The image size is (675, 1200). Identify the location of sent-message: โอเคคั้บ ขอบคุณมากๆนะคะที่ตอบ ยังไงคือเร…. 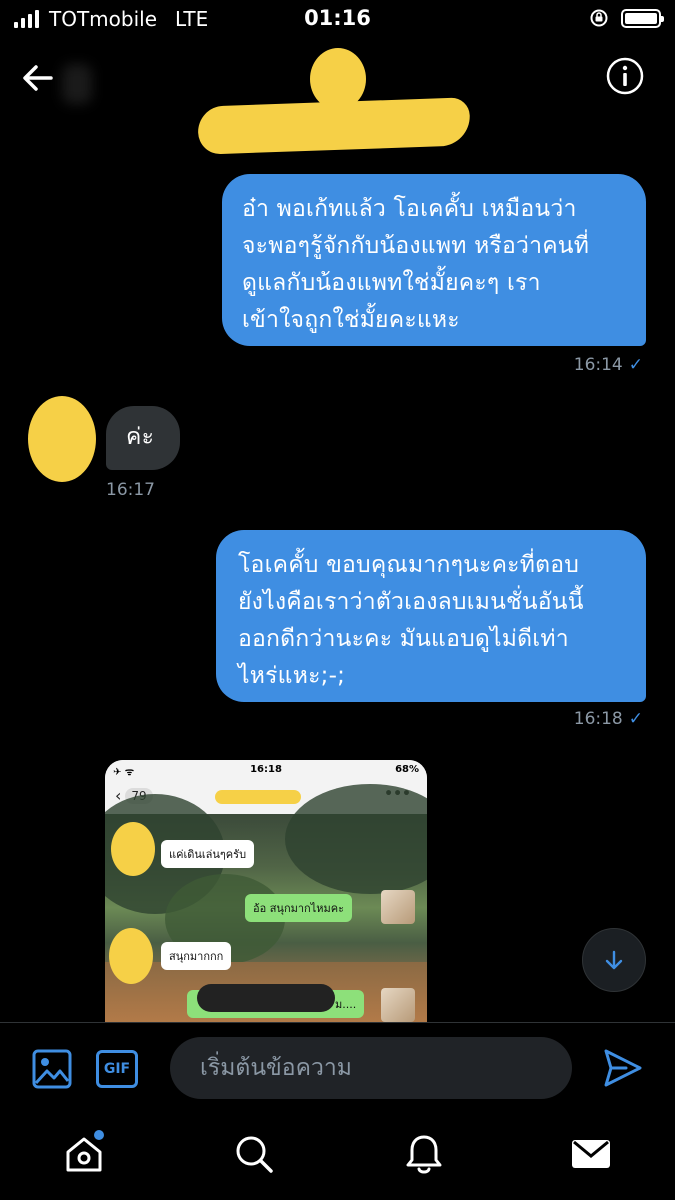
(431, 616).